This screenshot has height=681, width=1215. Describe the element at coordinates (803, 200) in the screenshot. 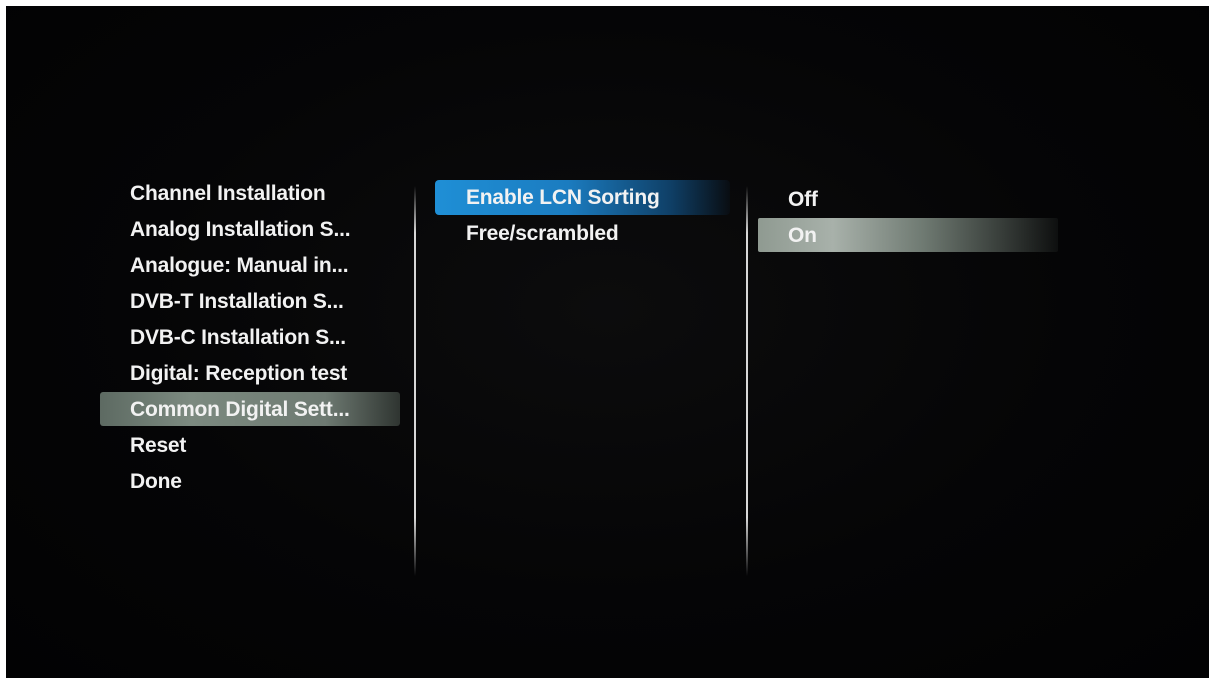

I see `option-off: Off` at that location.